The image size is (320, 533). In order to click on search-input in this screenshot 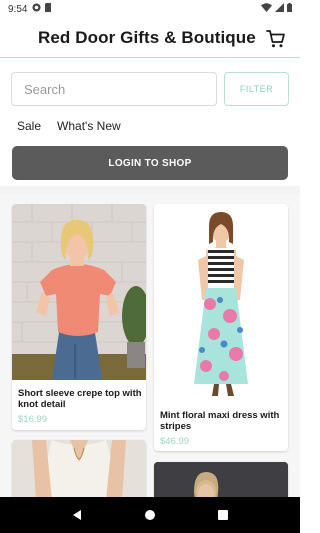, I will do `click(114, 89)`.